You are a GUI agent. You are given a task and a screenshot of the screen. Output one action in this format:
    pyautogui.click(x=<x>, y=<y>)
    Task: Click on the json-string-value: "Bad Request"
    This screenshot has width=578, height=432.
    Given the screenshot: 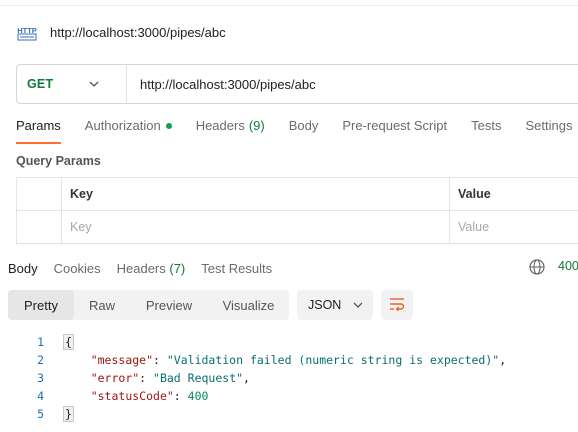 What is the action you would take?
    pyautogui.click(x=198, y=378)
    